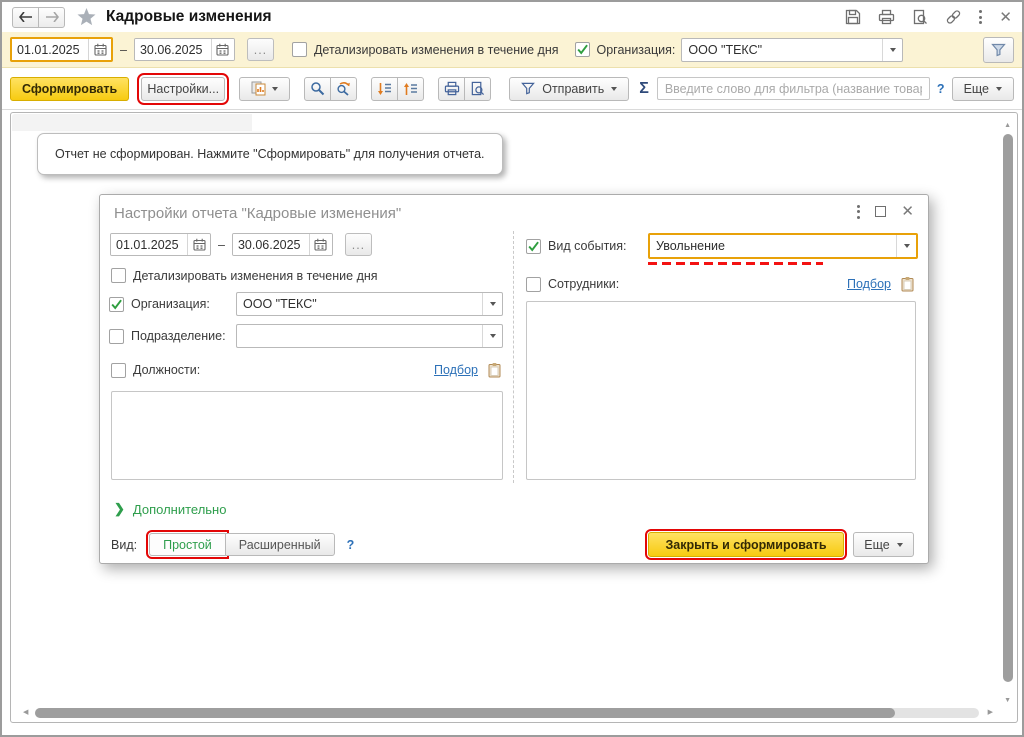 The image size is (1024, 737). Describe the element at coordinates (907, 211) in the screenshot. I see `dialog-close-icon: ✕` at that location.